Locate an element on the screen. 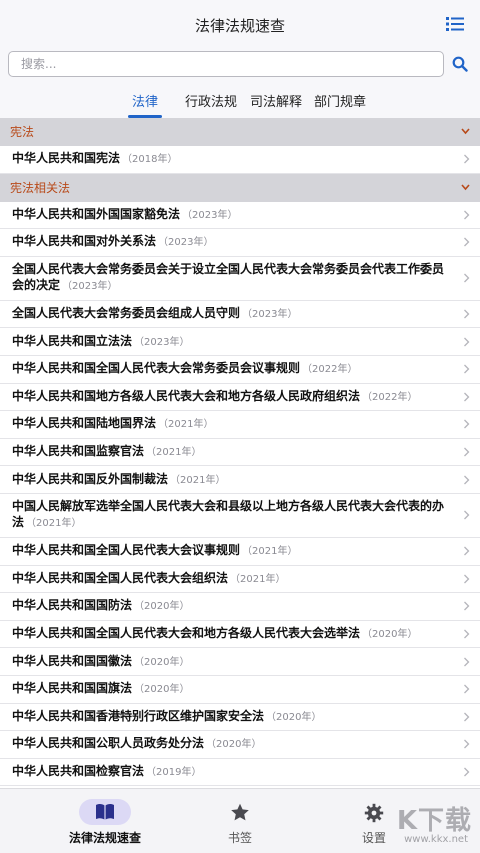 The image size is (480, 853). star-icon is located at coordinates (240, 812).